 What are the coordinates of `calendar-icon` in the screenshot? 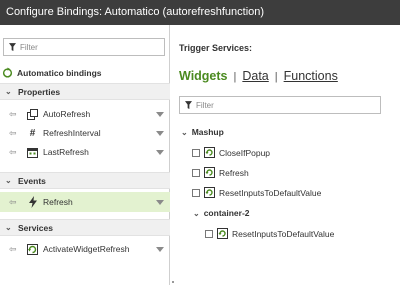 It's located at (32, 152).